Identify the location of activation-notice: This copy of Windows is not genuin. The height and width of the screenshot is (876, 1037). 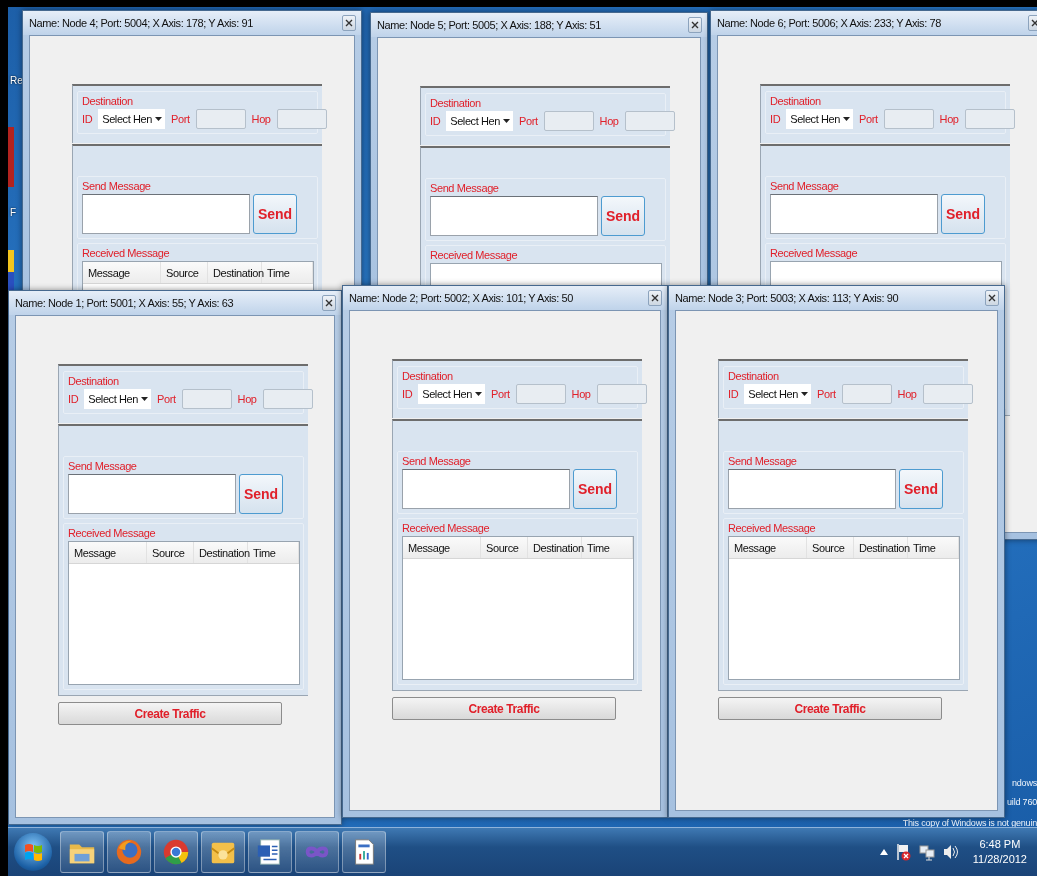
(969, 822).